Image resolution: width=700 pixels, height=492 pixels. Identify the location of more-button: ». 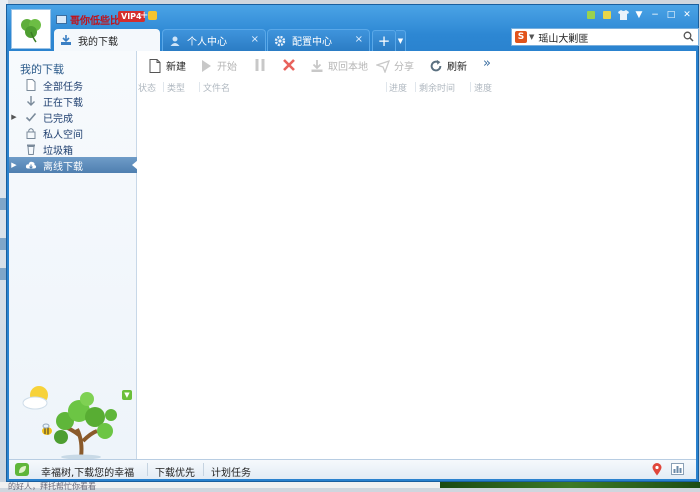
(487, 63).